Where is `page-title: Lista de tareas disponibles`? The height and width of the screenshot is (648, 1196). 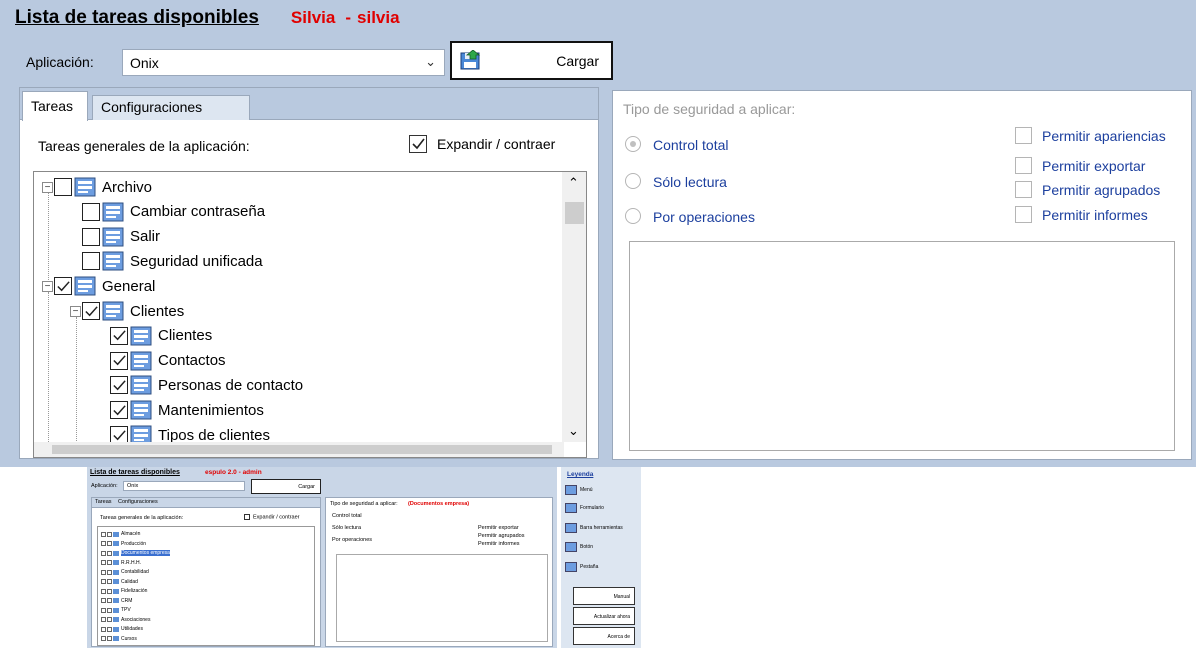 page-title: Lista de tareas disponibles is located at coordinates (137, 17).